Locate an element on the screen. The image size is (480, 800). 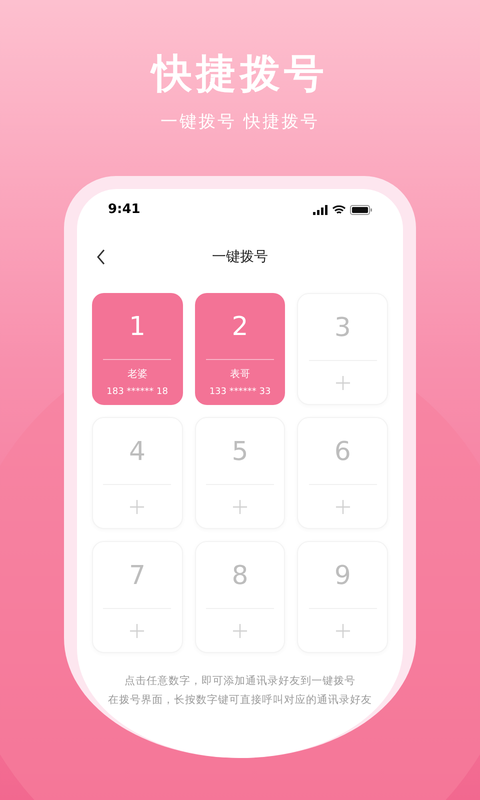
speed-dial-key: 4 is located at coordinates (137, 473).